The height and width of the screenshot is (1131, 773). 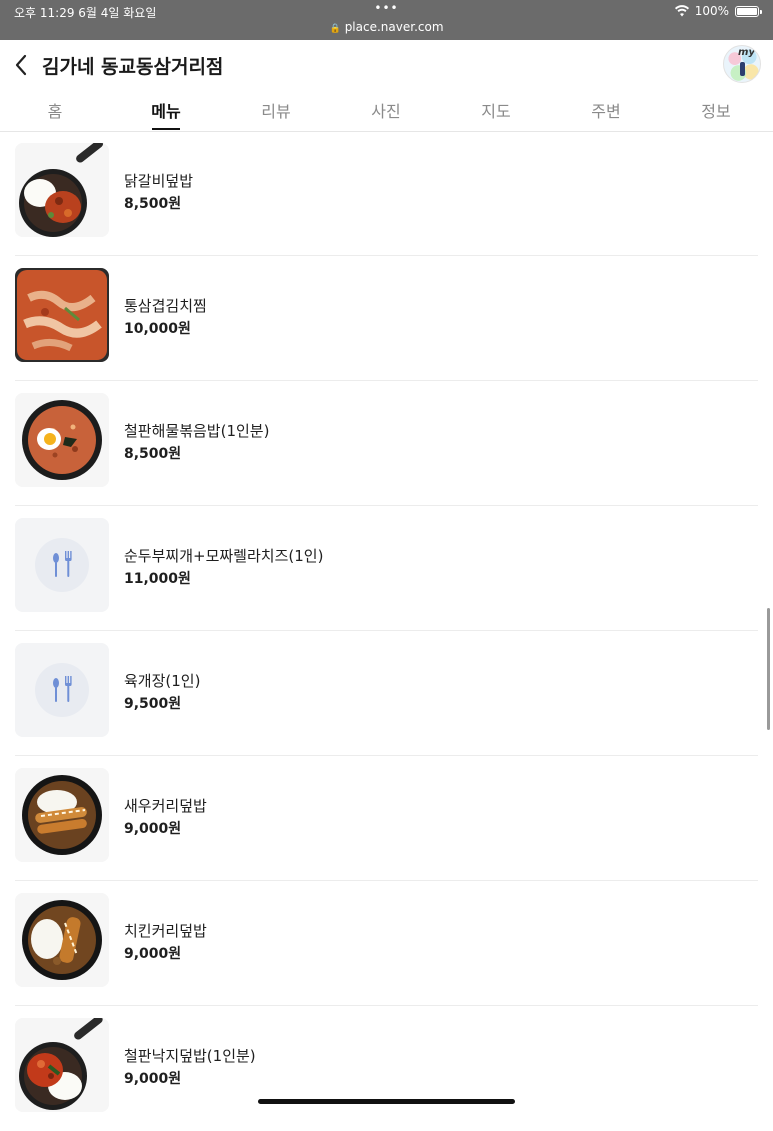 I want to click on browser-menu-dots: •••, so click(x=386, y=8).